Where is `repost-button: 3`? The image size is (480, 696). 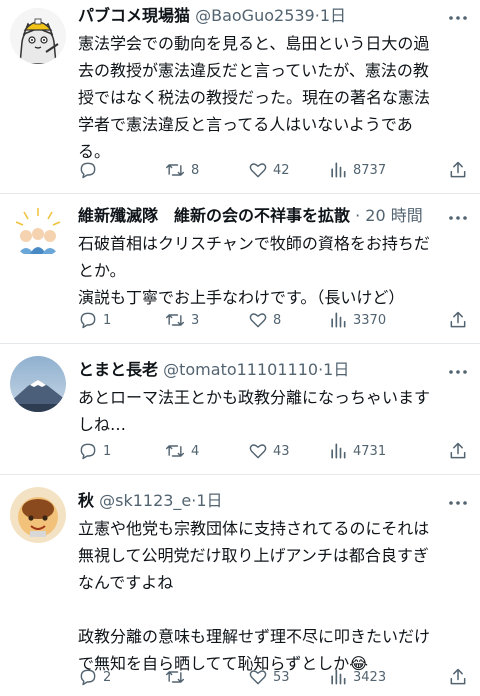 repost-button: 3 is located at coordinates (181, 320).